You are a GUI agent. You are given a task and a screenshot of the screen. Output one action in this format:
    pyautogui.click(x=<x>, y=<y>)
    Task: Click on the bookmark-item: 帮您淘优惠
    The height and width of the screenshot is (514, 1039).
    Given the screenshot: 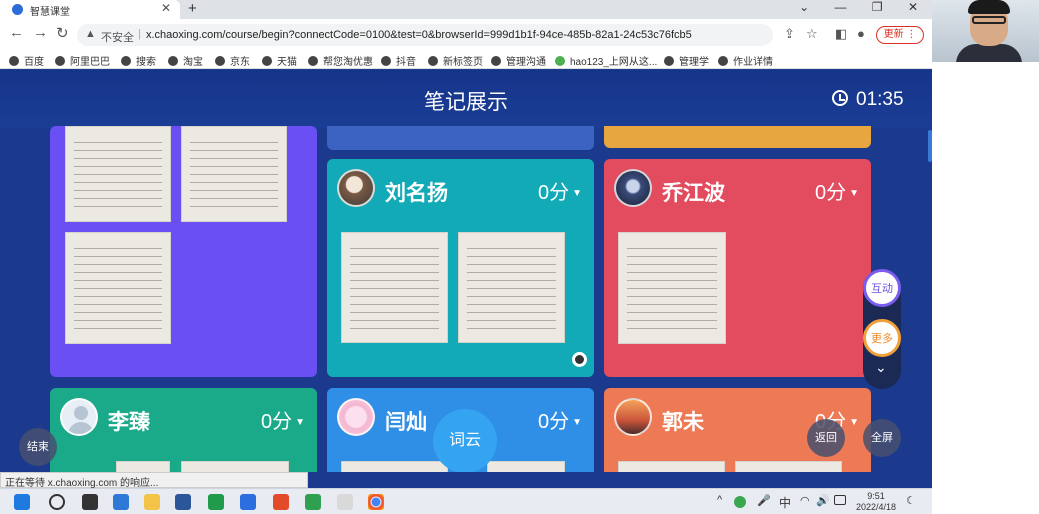 What is the action you would take?
    pyautogui.click(x=340, y=60)
    